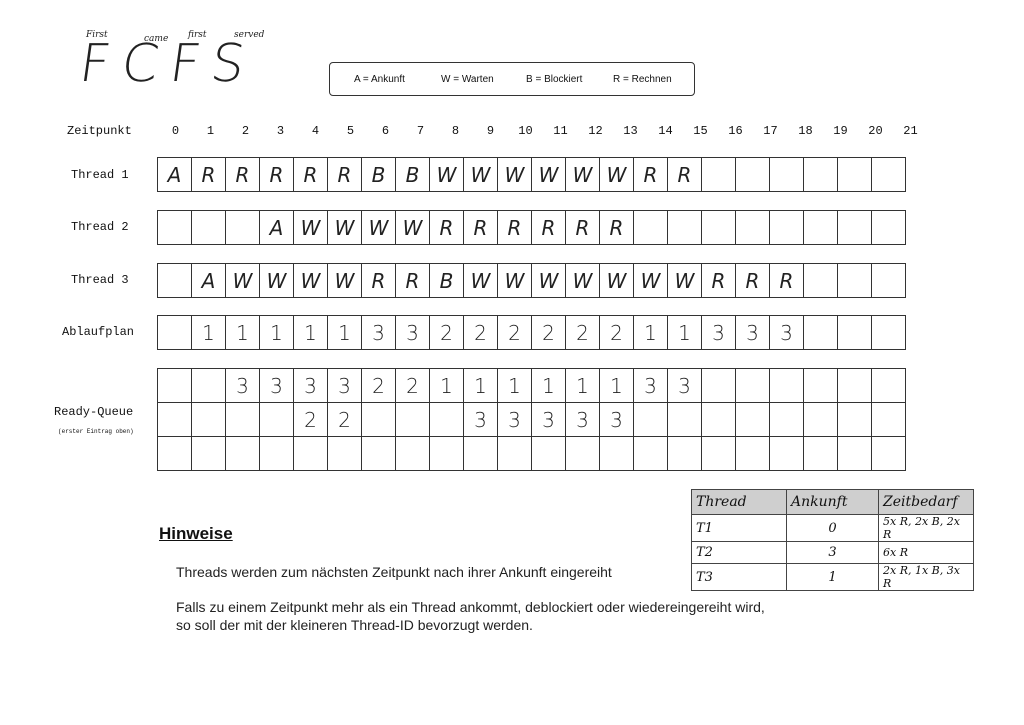 This screenshot has width=1024, height=725. What do you see at coordinates (832, 528) in the screenshot?
I see `thread-table-row: T1 0 5x R, 2x B, 2x R` at bounding box center [832, 528].